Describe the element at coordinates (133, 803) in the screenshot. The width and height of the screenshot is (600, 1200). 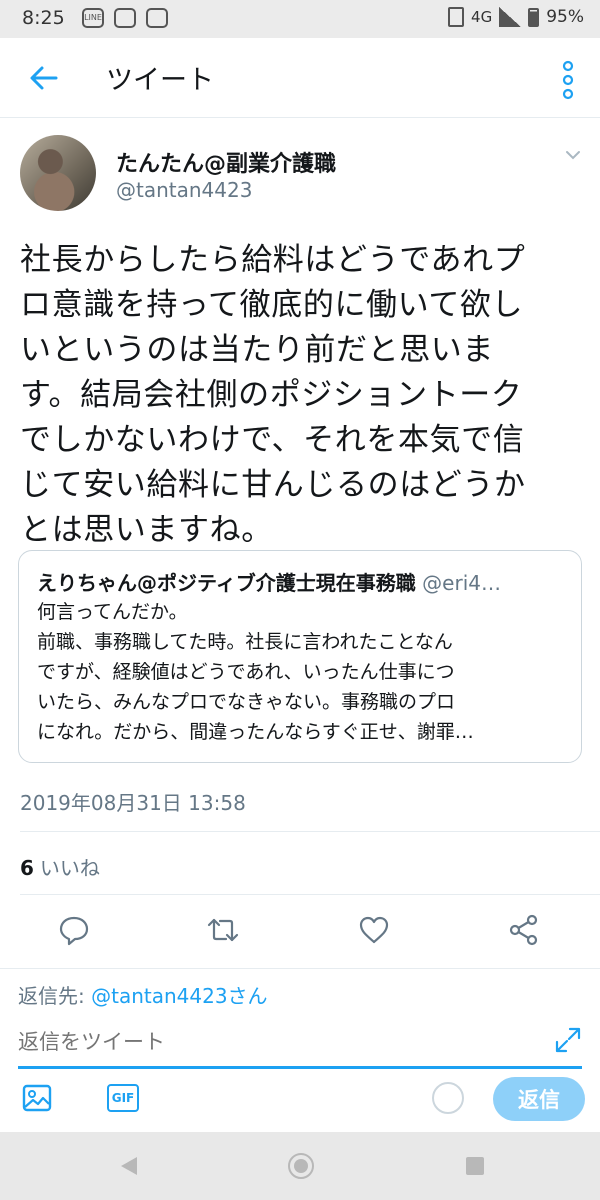
I see `tweet-timestamp: 2019年08月31日 13:58` at that location.